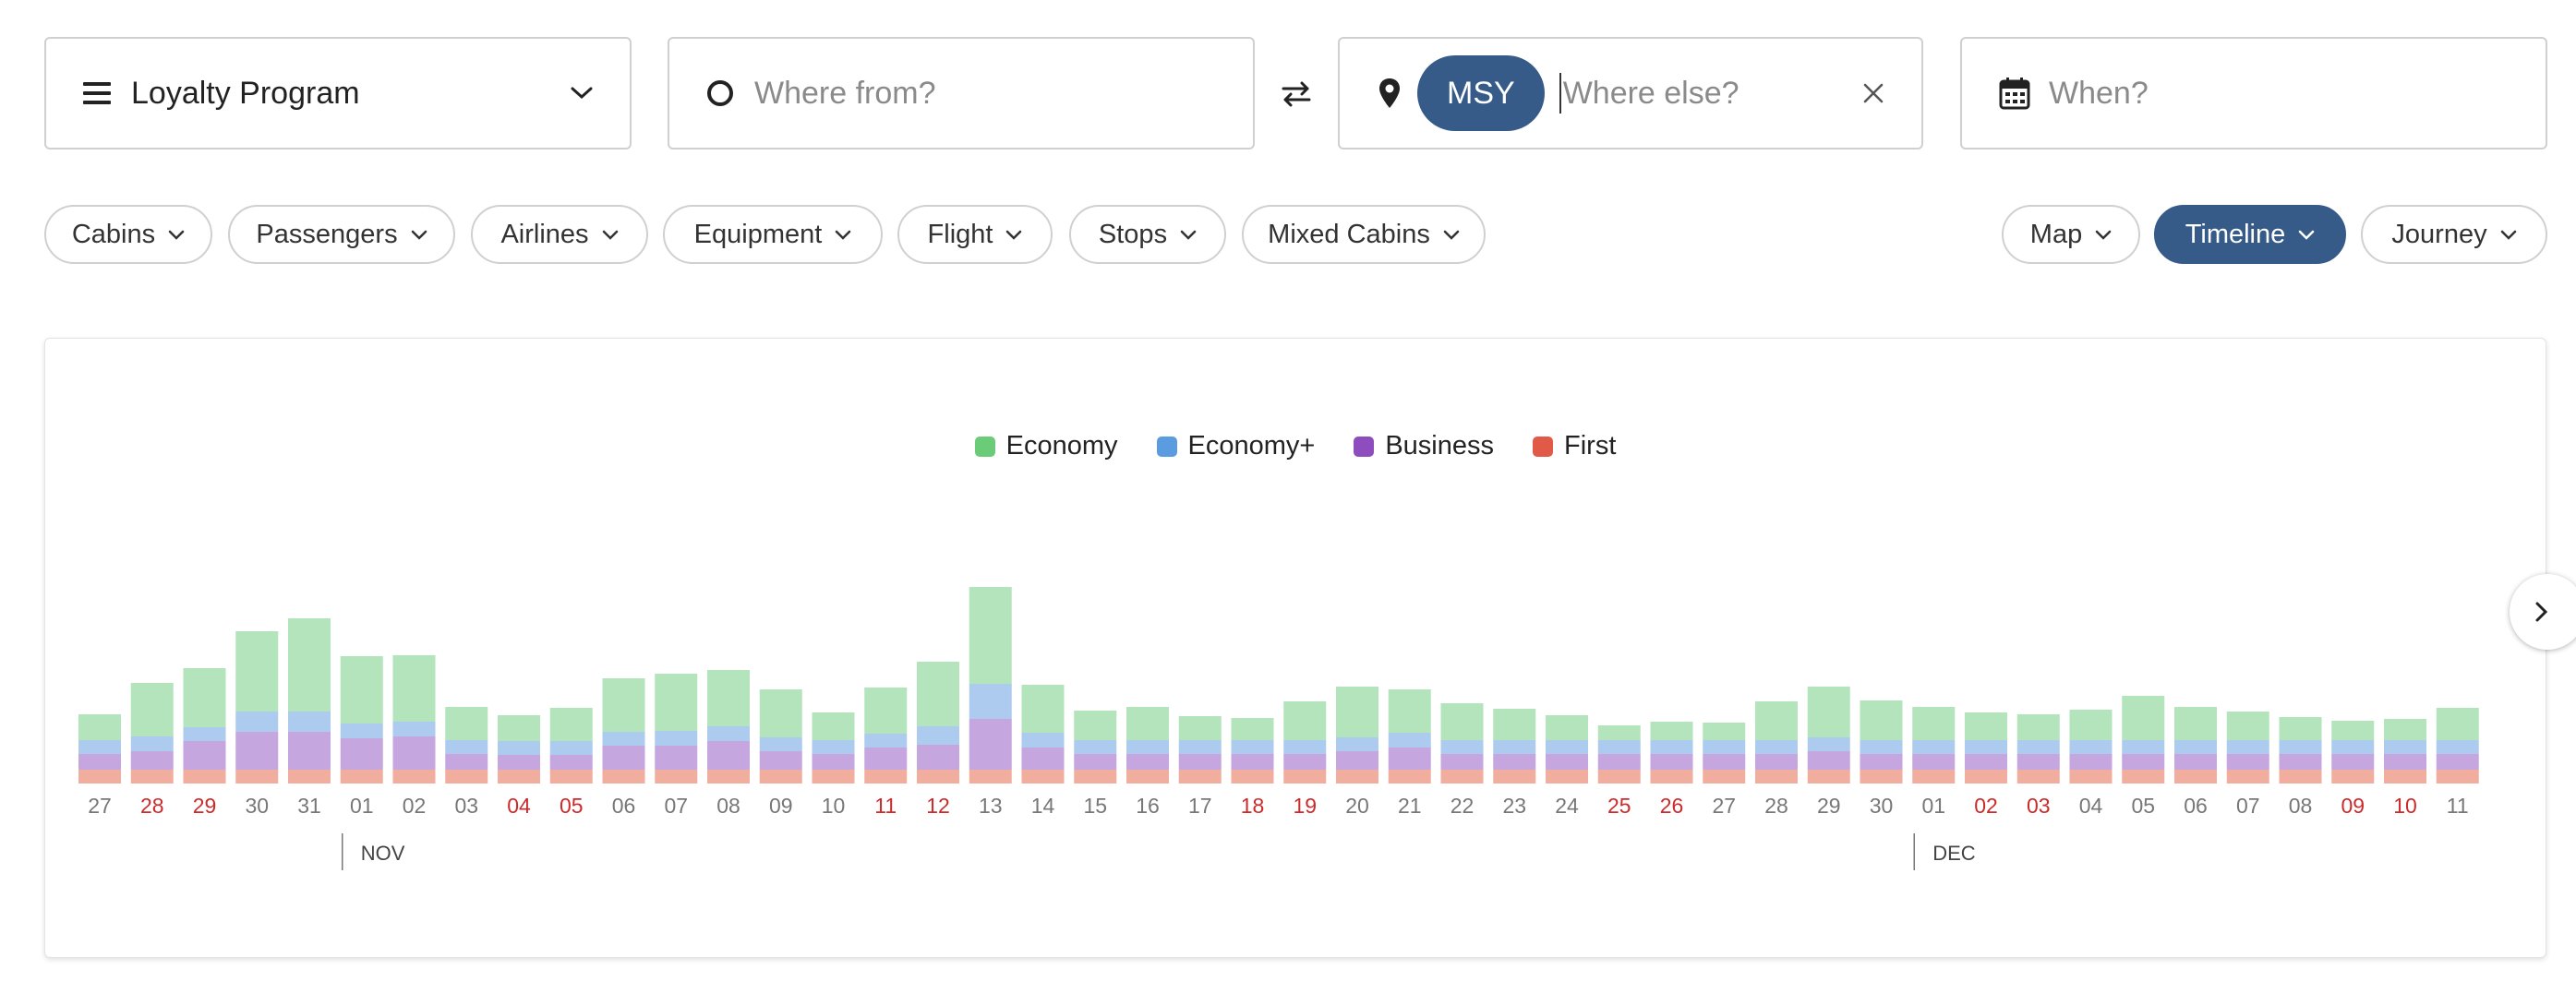 The width and height of the screenshot is (2576, 993). What do you see at coordinates (128, 234) in the screenshot?
I see `filter-cabins: Cabins` at bounding box center [128, 234].